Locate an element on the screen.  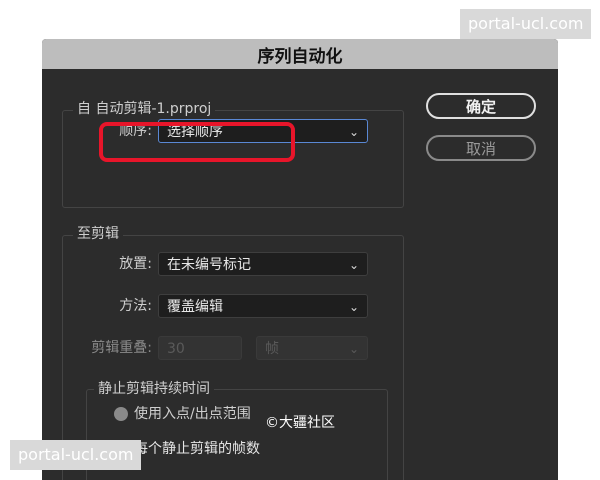
dialog-title: 序列自动化 is located at coordinates (300, 54).